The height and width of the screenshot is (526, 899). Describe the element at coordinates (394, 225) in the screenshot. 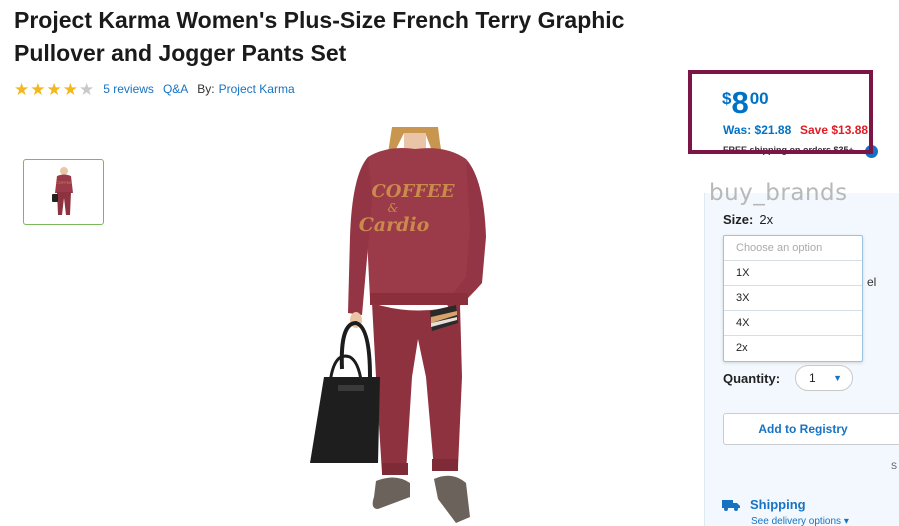

I see `shirt-graphic-line3: Cardio` at that location.